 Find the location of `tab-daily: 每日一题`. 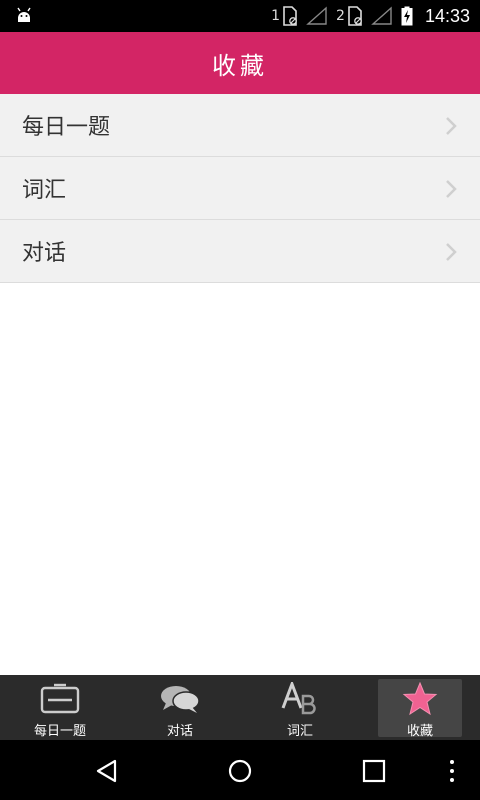

tab-daily: 每日一题 is located at coordinates (60, 707).